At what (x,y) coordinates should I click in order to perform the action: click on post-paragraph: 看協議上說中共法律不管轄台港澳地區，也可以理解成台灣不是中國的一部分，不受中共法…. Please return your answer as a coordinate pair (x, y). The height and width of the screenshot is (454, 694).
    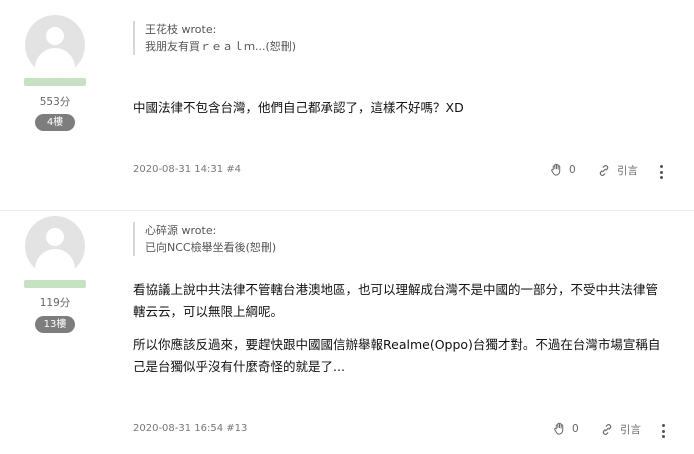
    Looking at the image, I should click on (396, 300).